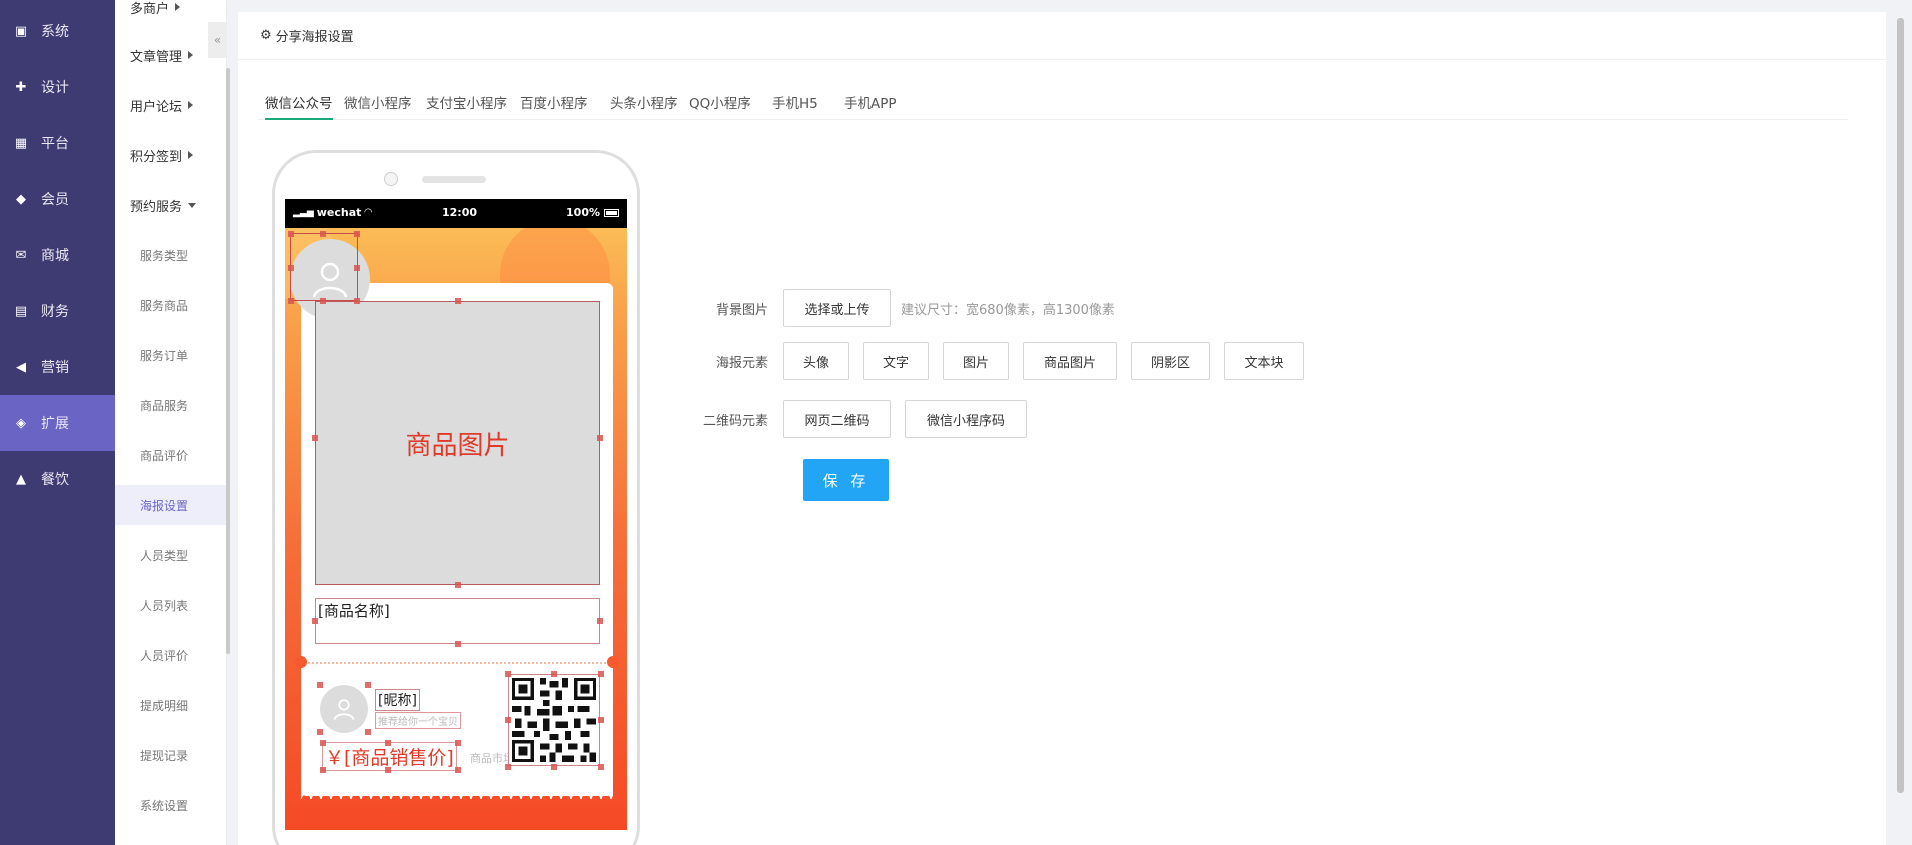  Describe the element at coordinates (171, 555) in the screenshot. I see `nav2-item-staff-type: 人员类型` at that location.